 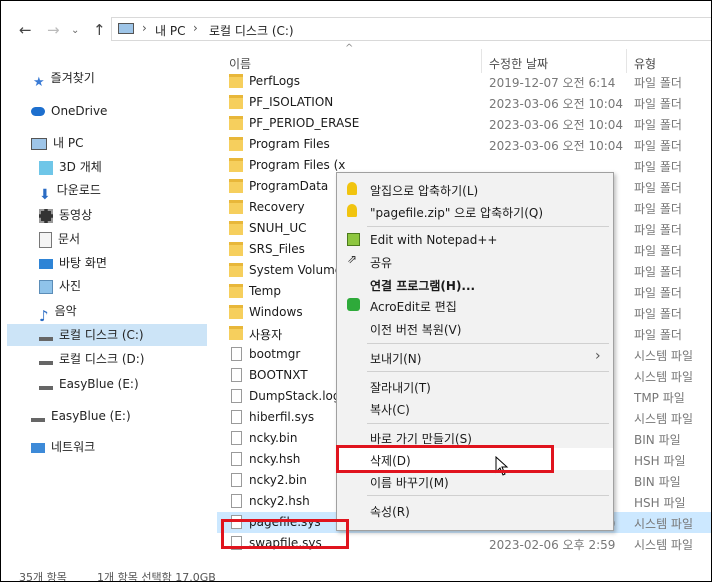 What do you see at coordinates (434, 240) in the screenshot?
I see `menu-label: Edit with Notepad++` at bounding box center [434, 240].